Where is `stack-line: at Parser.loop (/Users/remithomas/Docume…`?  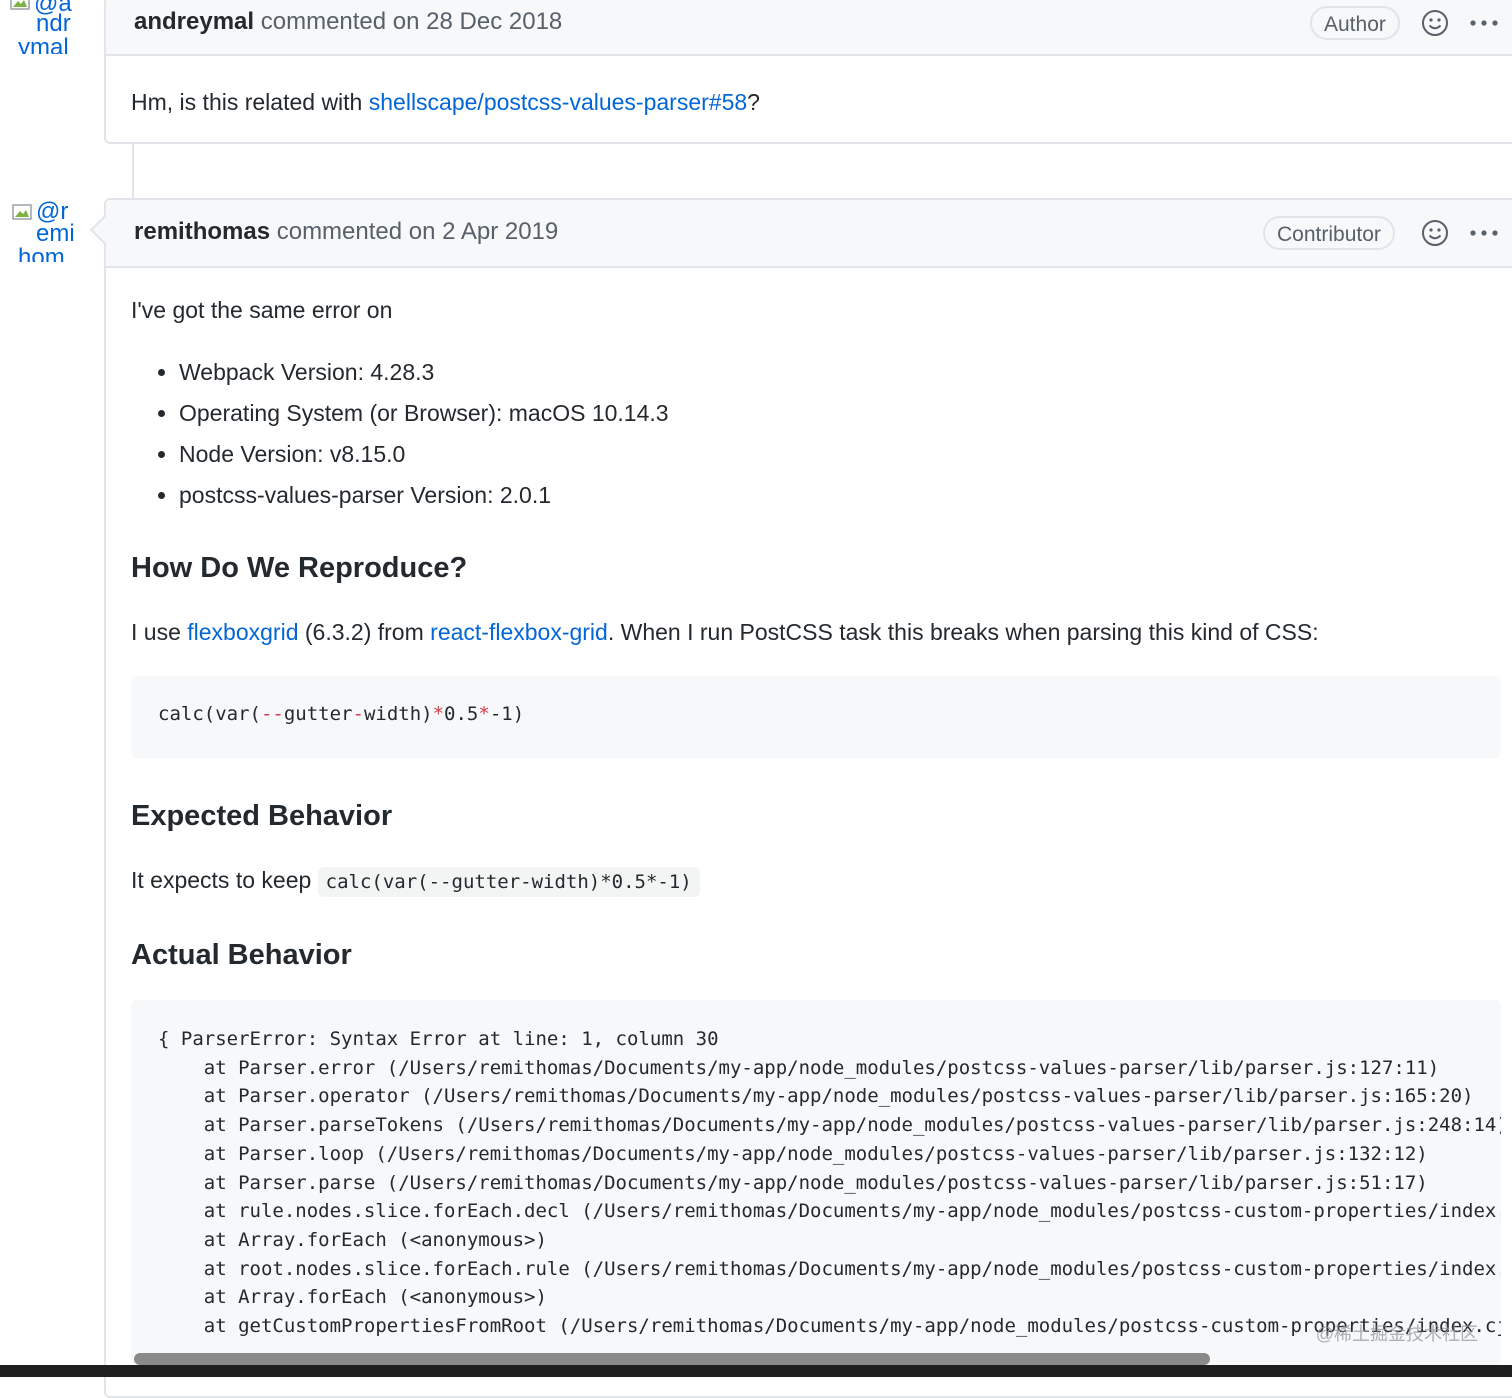 stack-line: at Parser.loop (/Users/remithomas/Docume… is located at coordinates (793, 1153).